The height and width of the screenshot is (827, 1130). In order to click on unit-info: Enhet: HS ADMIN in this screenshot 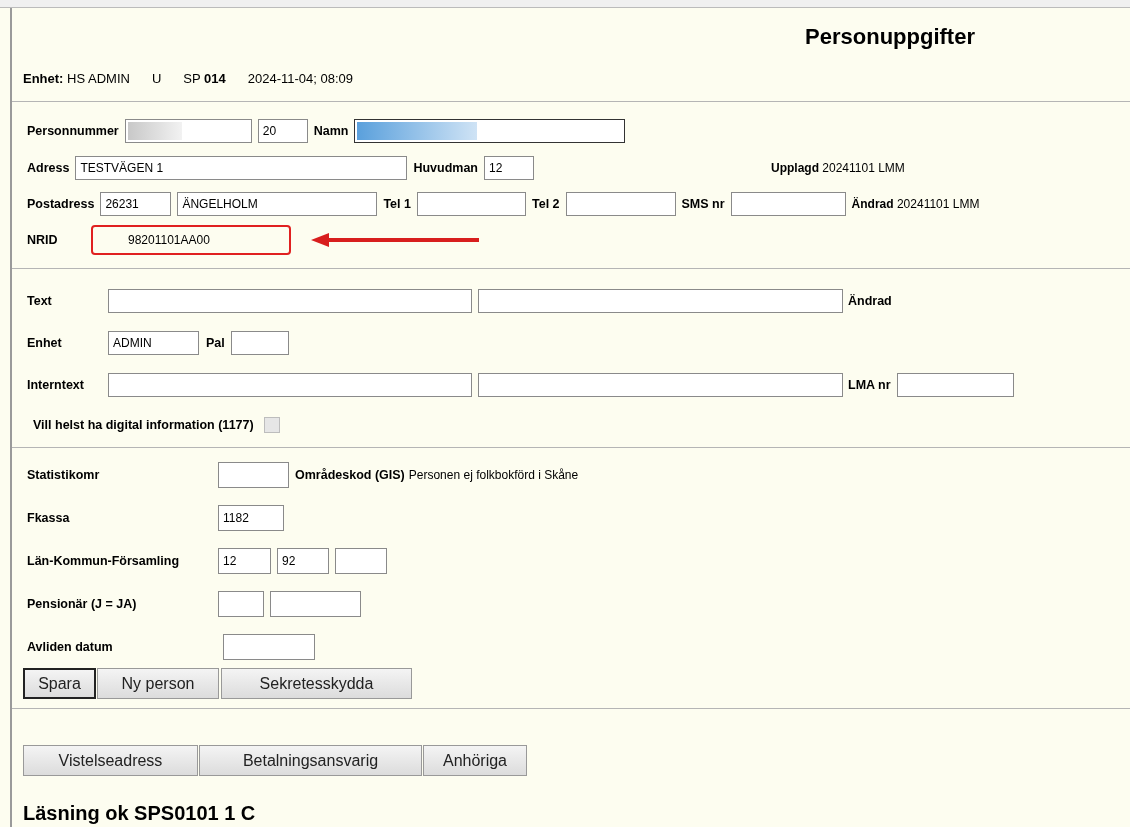, I will do `click(76, 78)`.